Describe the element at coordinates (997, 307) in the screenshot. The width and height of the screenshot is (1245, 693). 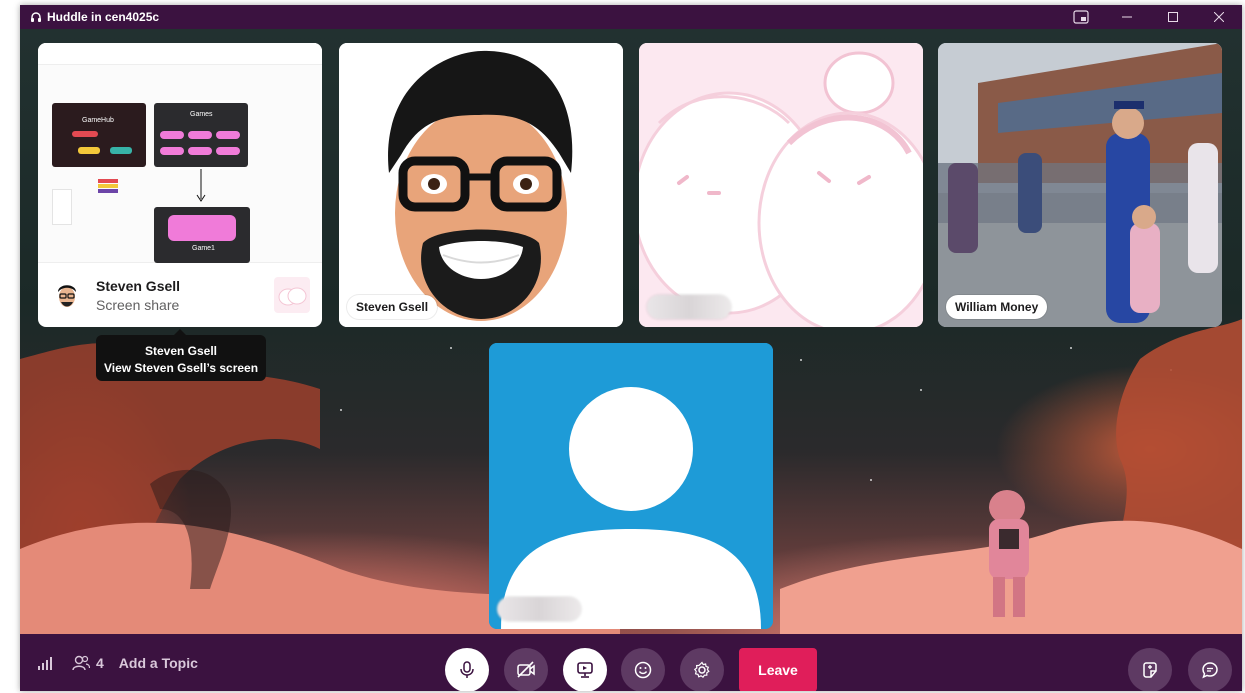
I see `participant-name: William Money` at that location.